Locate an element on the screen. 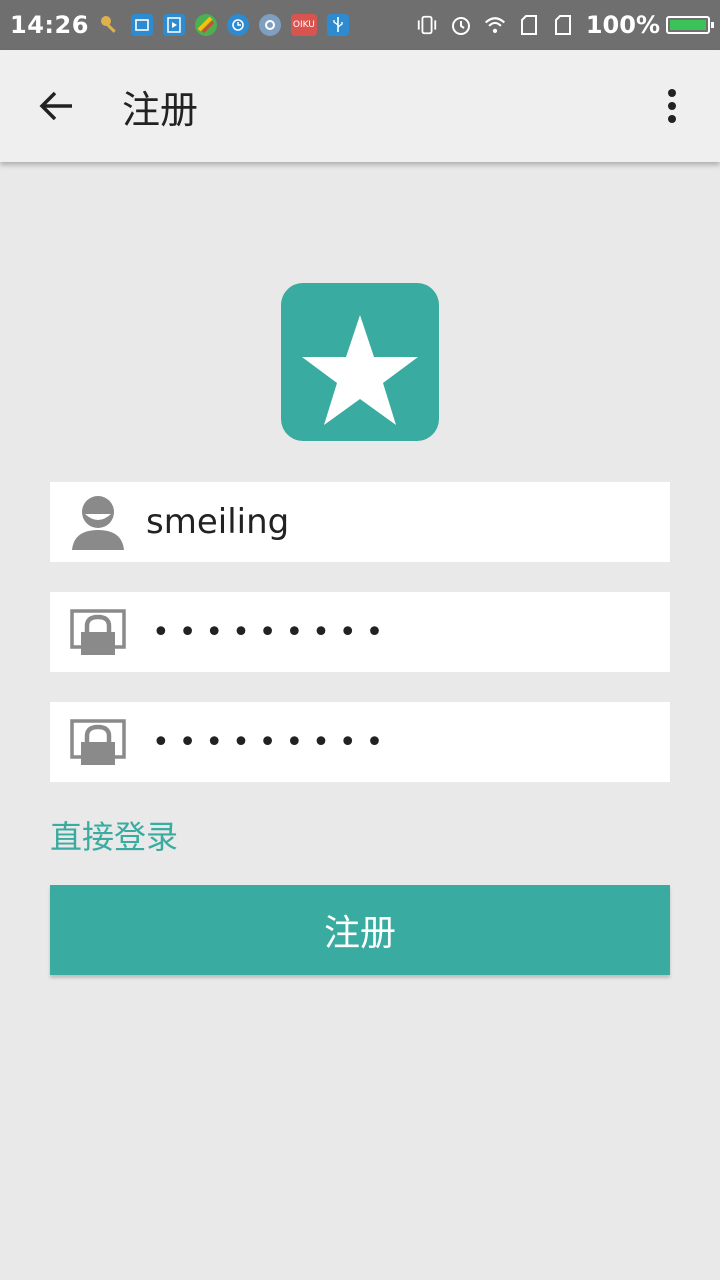 Image resolution: width=720 pixels, height=1280 pixels. wifi-icon is located at coordinates (495, 25).